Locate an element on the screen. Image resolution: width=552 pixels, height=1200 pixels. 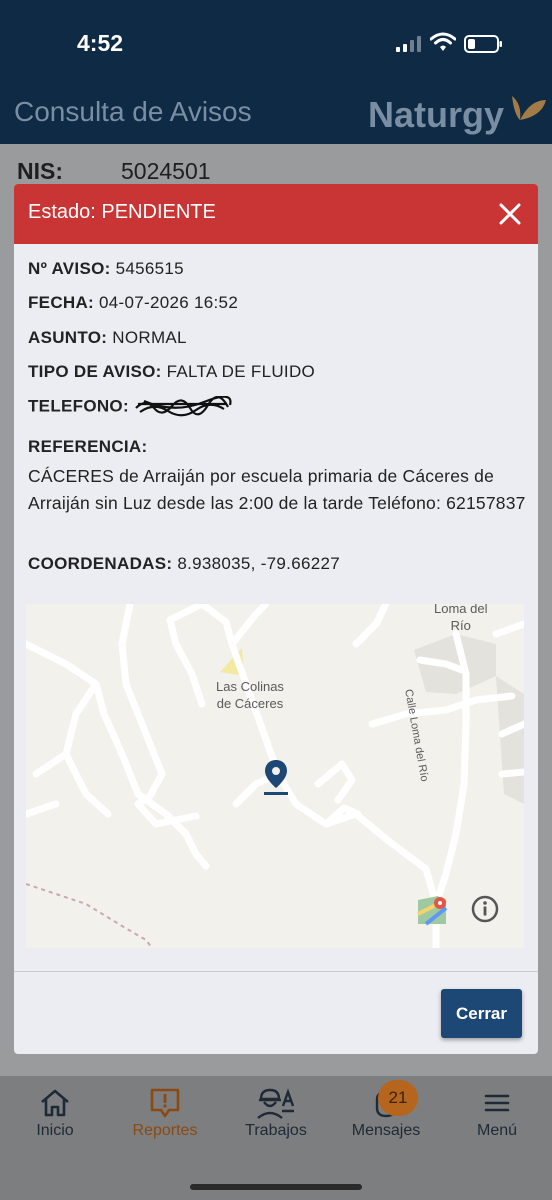
map-place-line-2: de Cáceres is located at coordinates (250, 703).